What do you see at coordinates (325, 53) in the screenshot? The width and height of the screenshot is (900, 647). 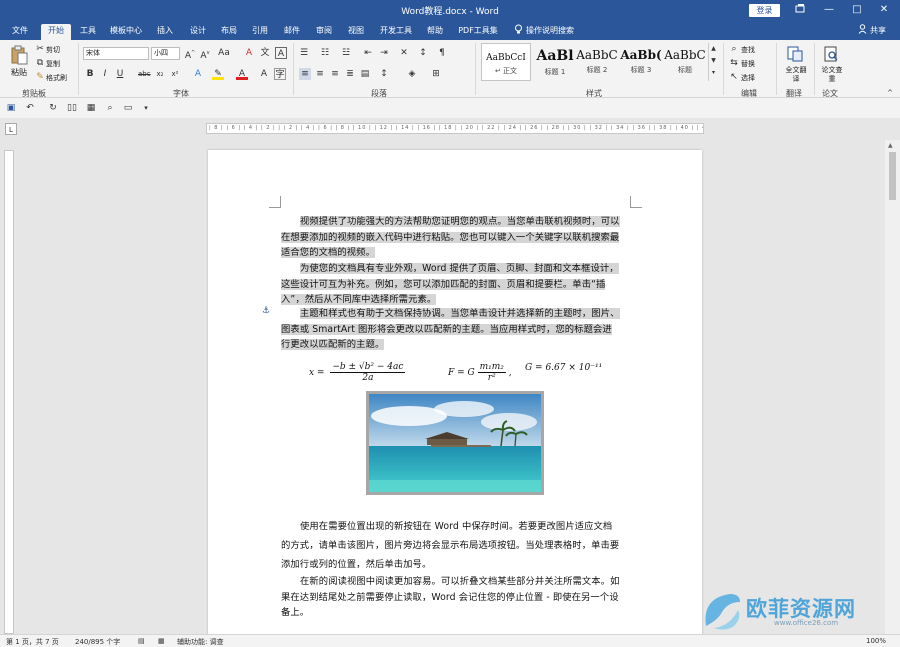 I see `numbering-icon: ☷` at bounding box center [325, 53].